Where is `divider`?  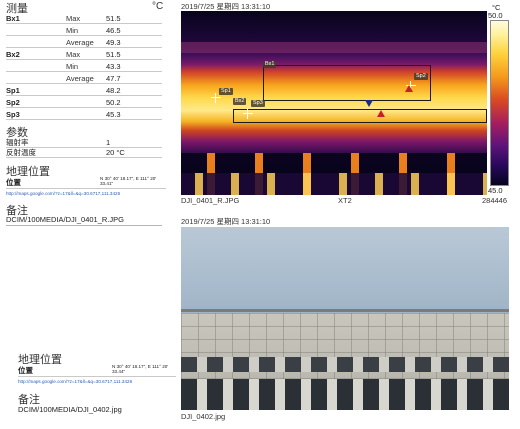
divider is located at coordinates (84, 225).